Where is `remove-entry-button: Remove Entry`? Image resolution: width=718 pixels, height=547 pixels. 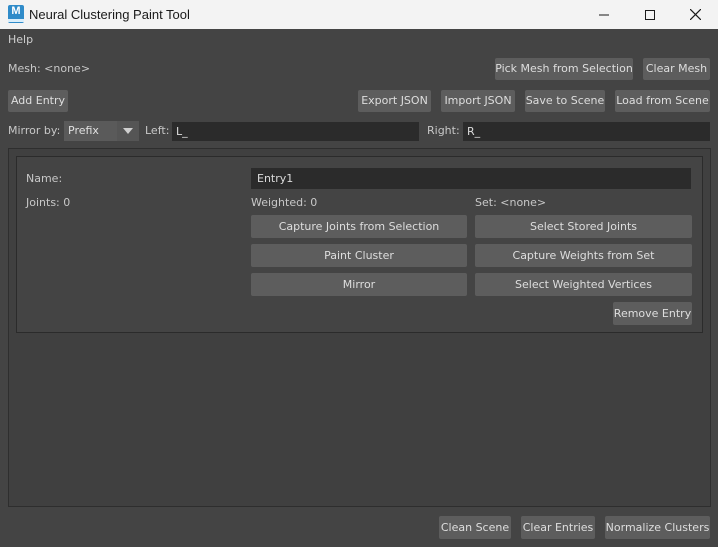 remove-entry-button: Remove Entry is located at coordinates (652, 313).